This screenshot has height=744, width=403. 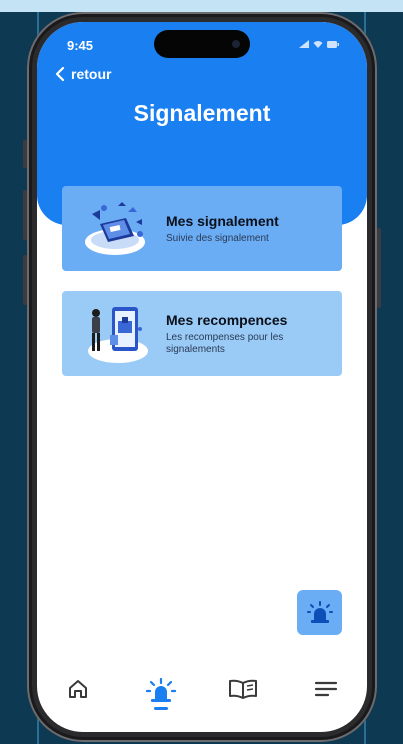 What do you see at coordinates (78, 689) in the screenshot?
I see `home-icon` at bounding box center [78, 689].